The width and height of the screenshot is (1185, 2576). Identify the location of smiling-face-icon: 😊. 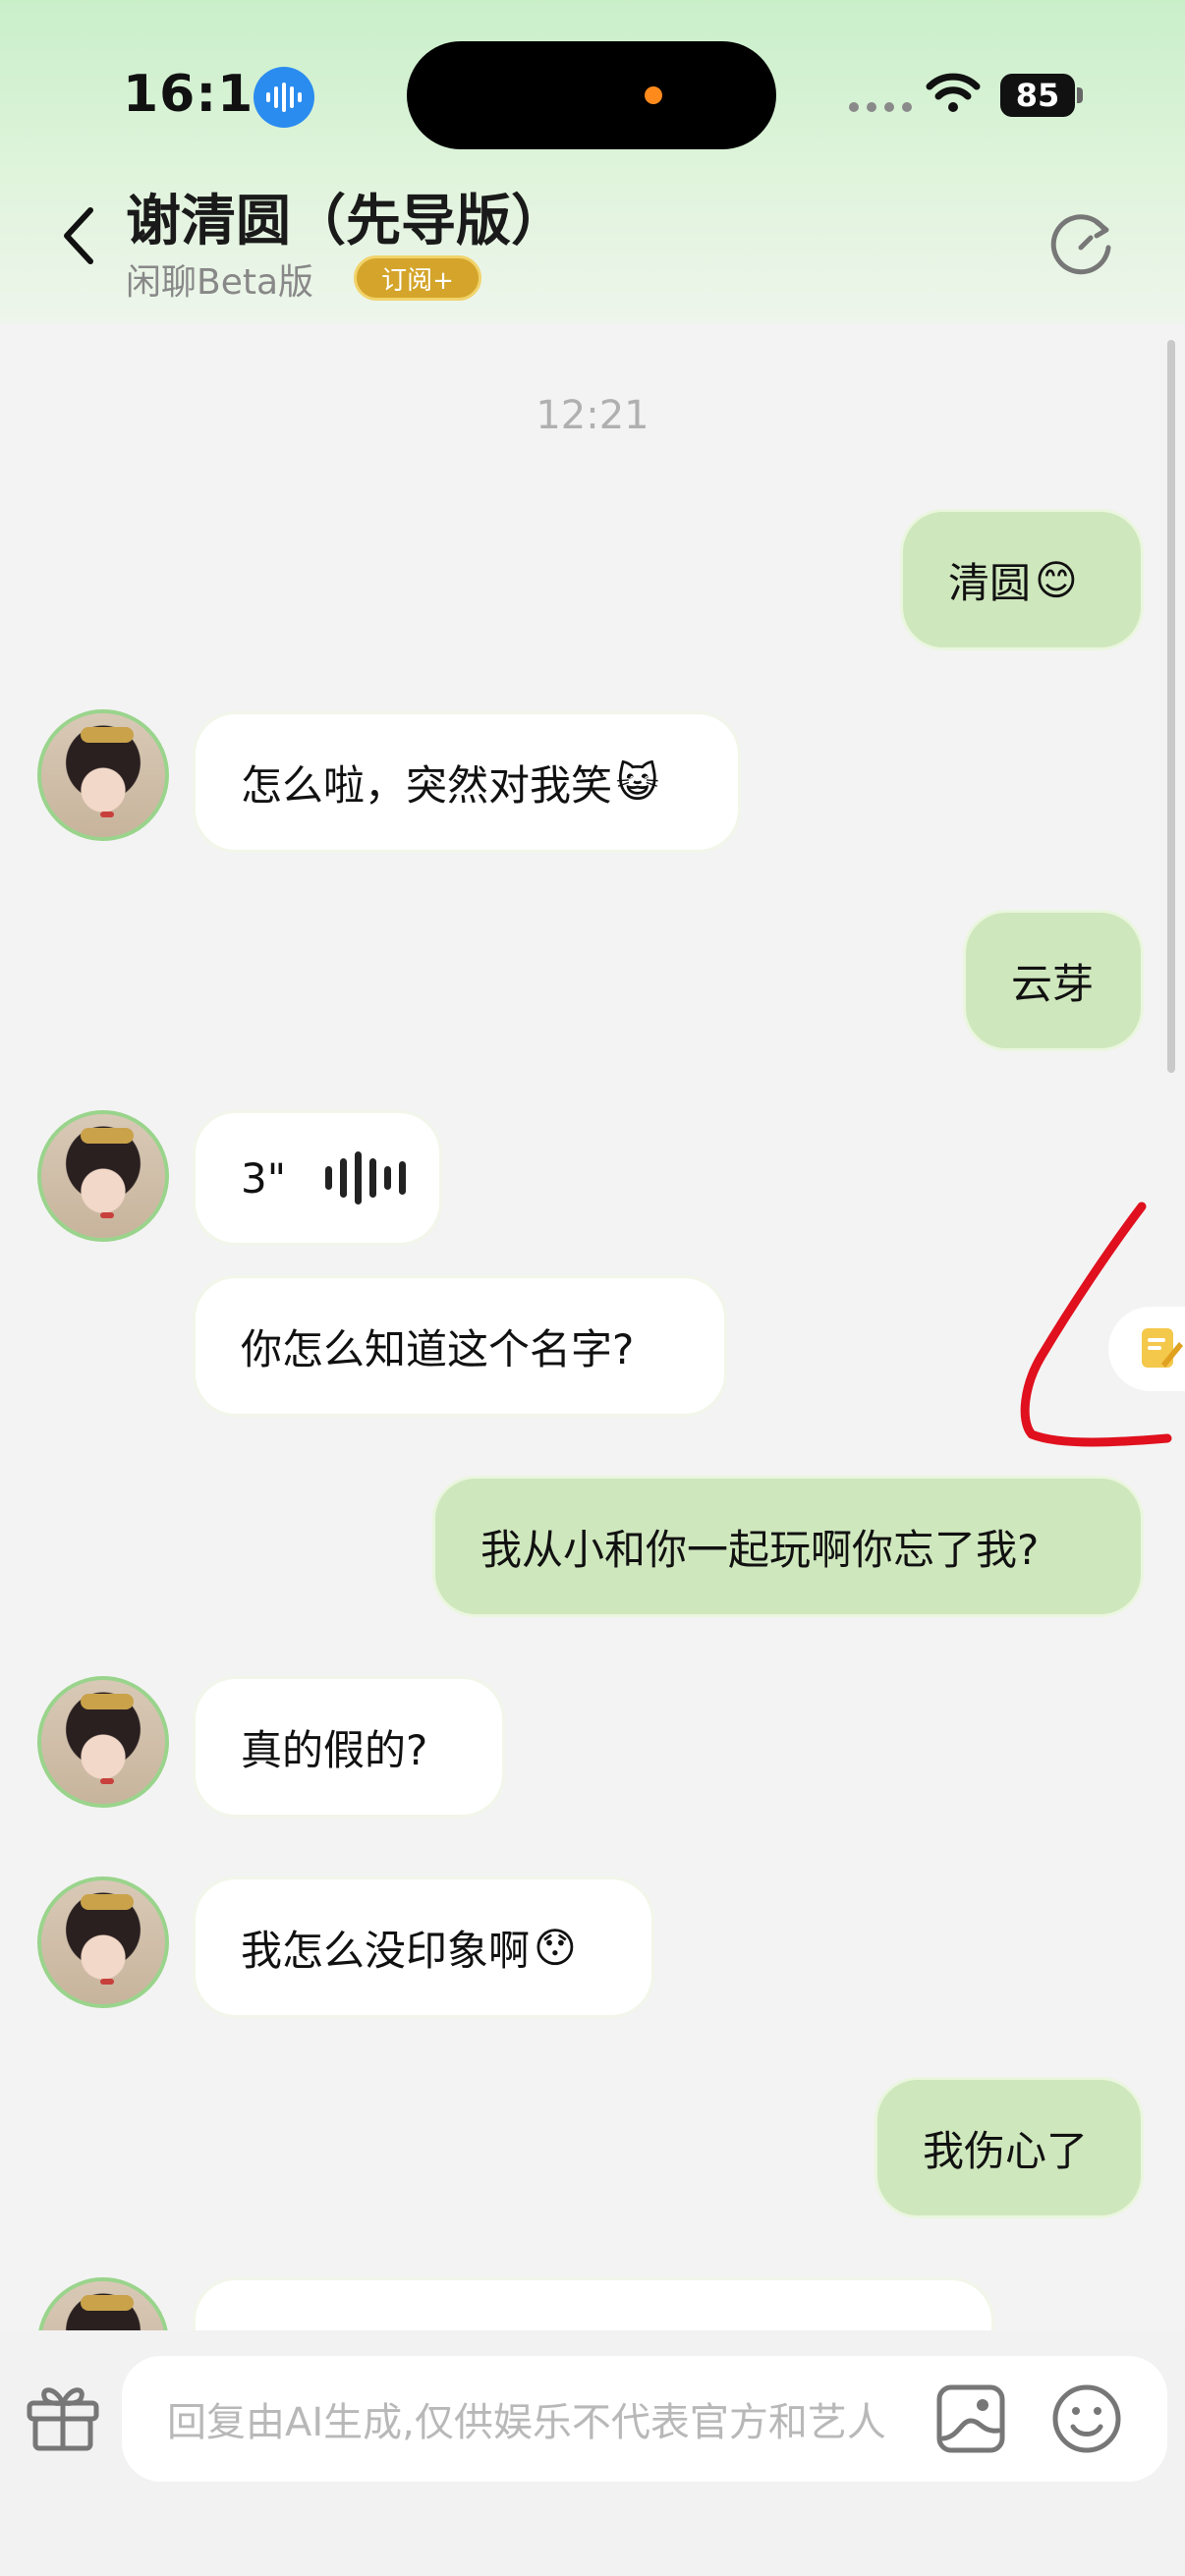
(1057, 579).